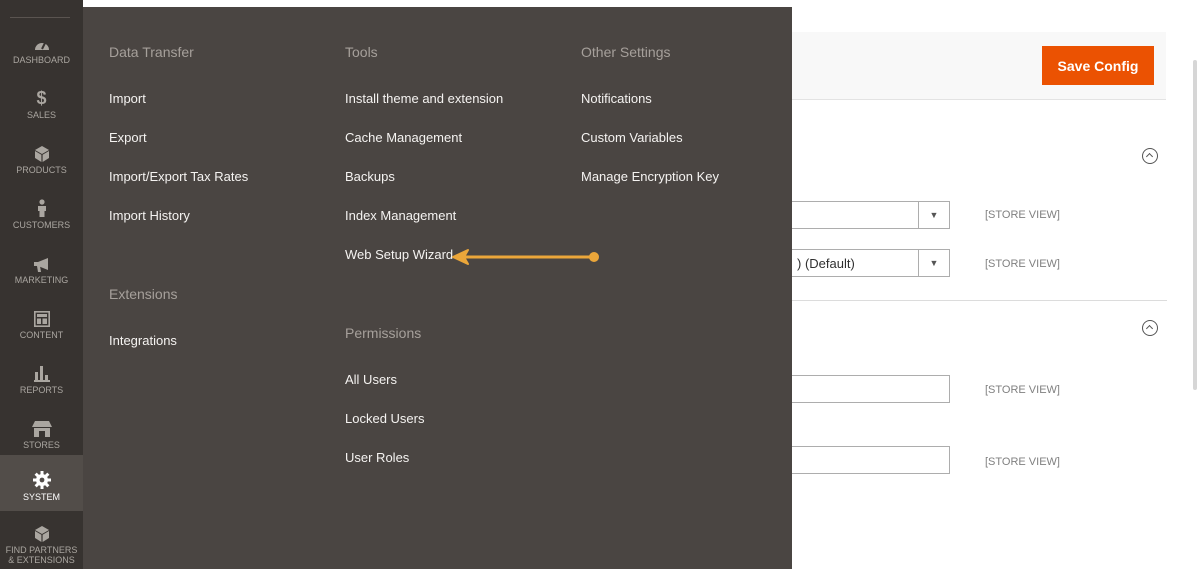 The width and height of the screenshot is (1198, 569). Describe the element at coordinates (377, 457) in the screenshot. I see `menu-link-user-roles: User Roles` at that location.